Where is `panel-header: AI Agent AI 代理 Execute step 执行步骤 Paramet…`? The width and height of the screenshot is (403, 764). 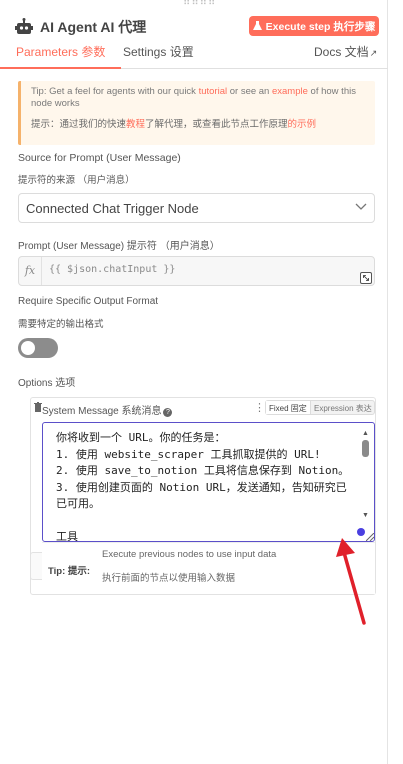
panel-header: AI Agent AI 代理 Execute step 执行步骤 Paramet… is located at coordinates (194, 35).